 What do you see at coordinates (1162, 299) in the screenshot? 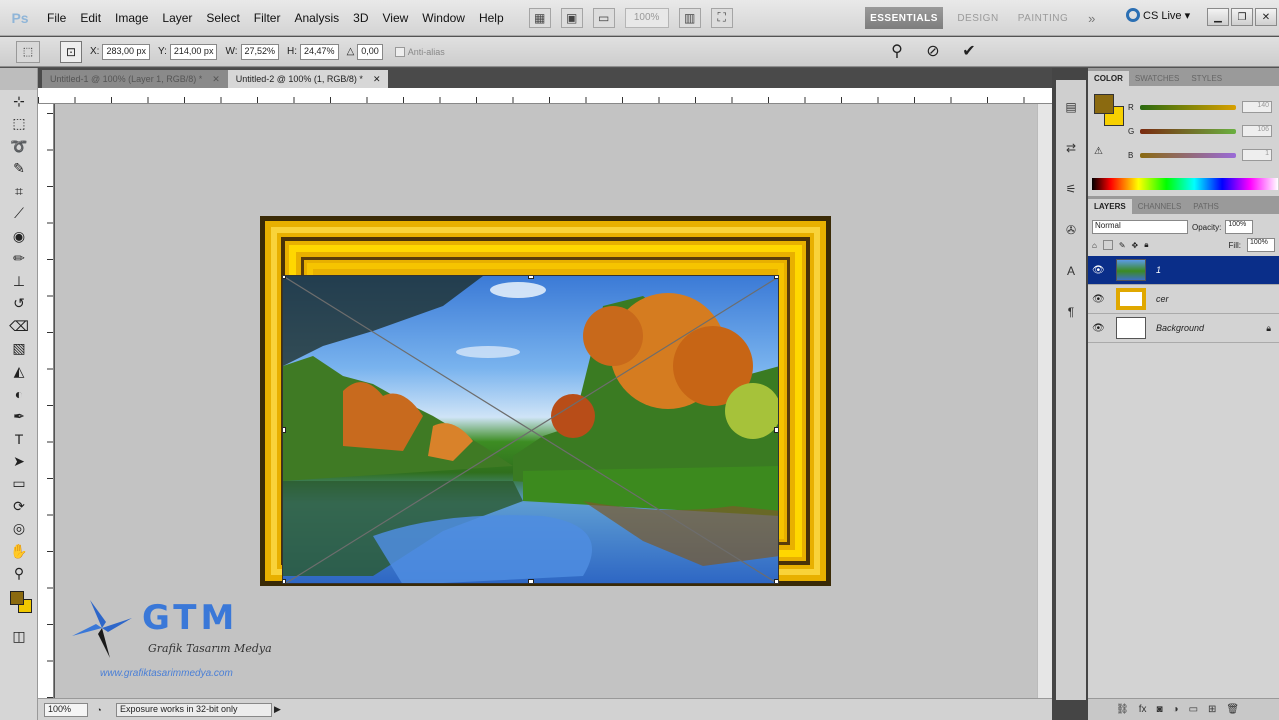
I see `layer-name: cer` at bounding box center [1162, 299].